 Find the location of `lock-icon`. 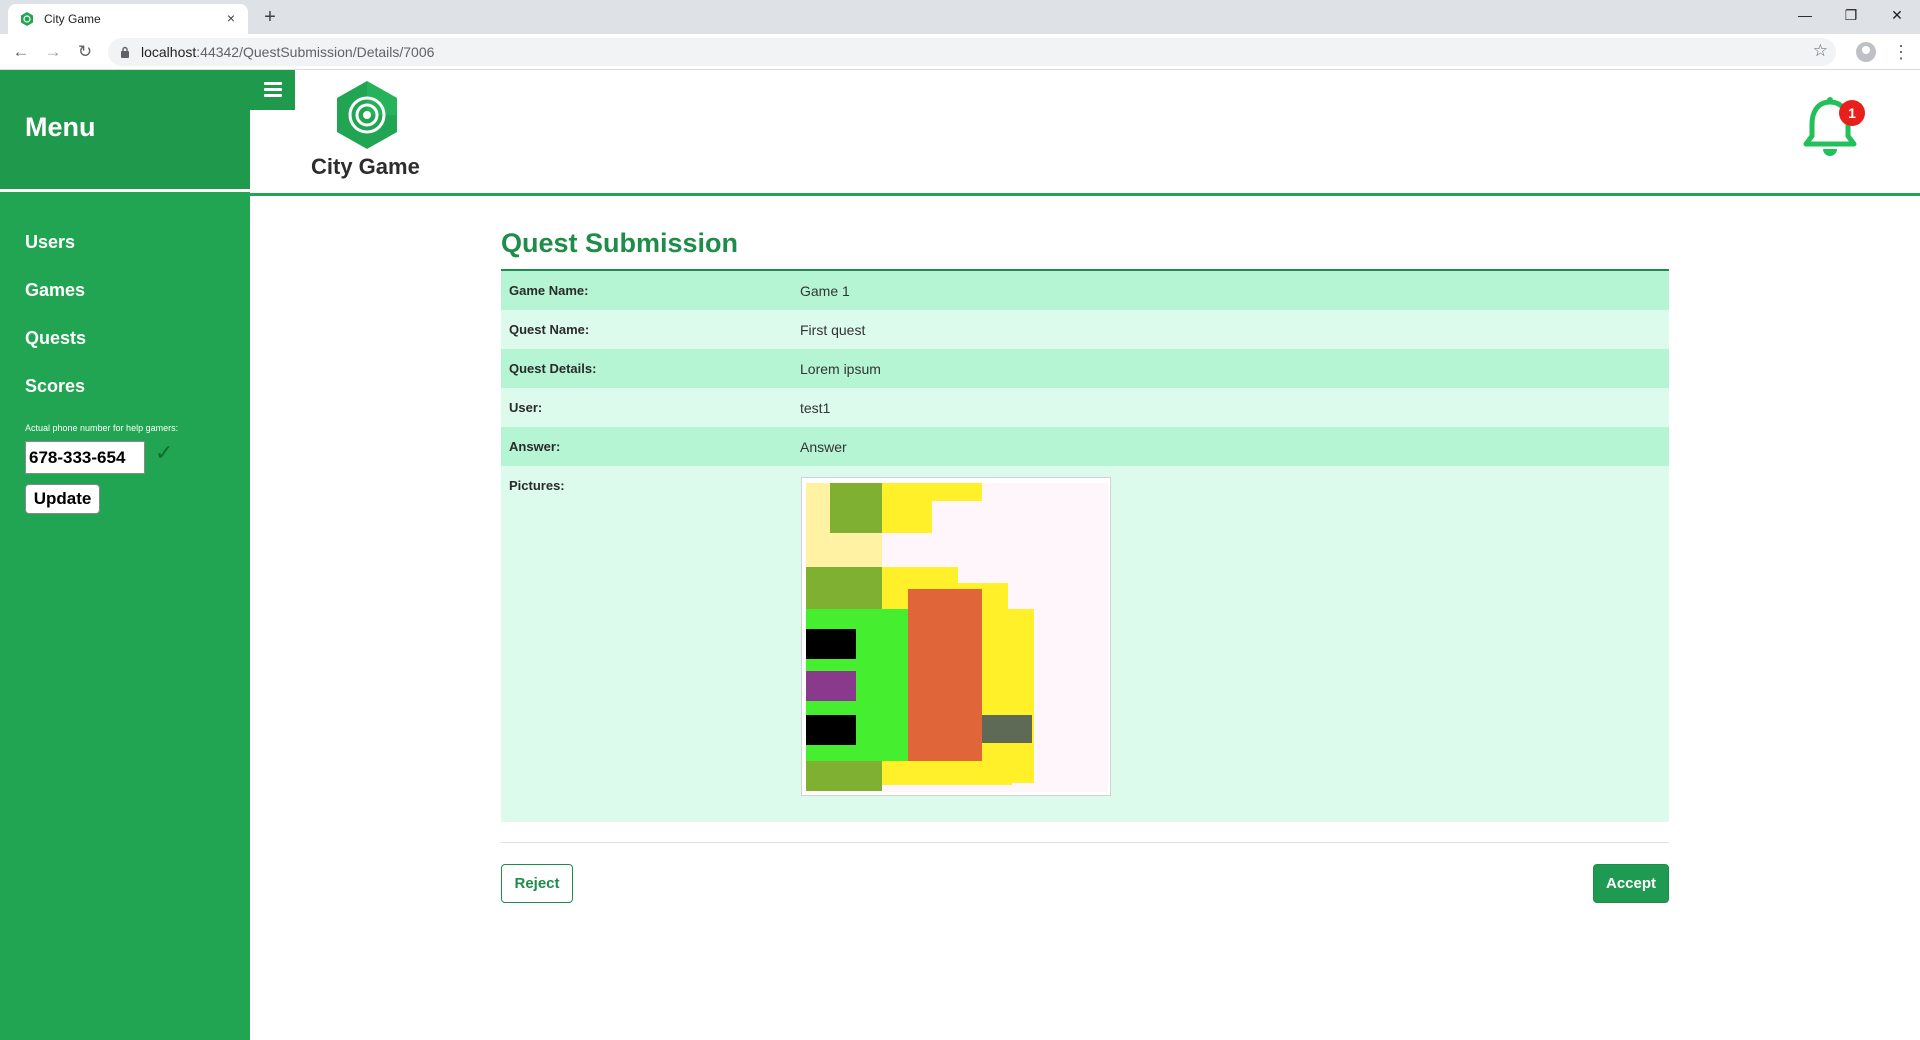

lock-icon is located at coordinates (125, 52).